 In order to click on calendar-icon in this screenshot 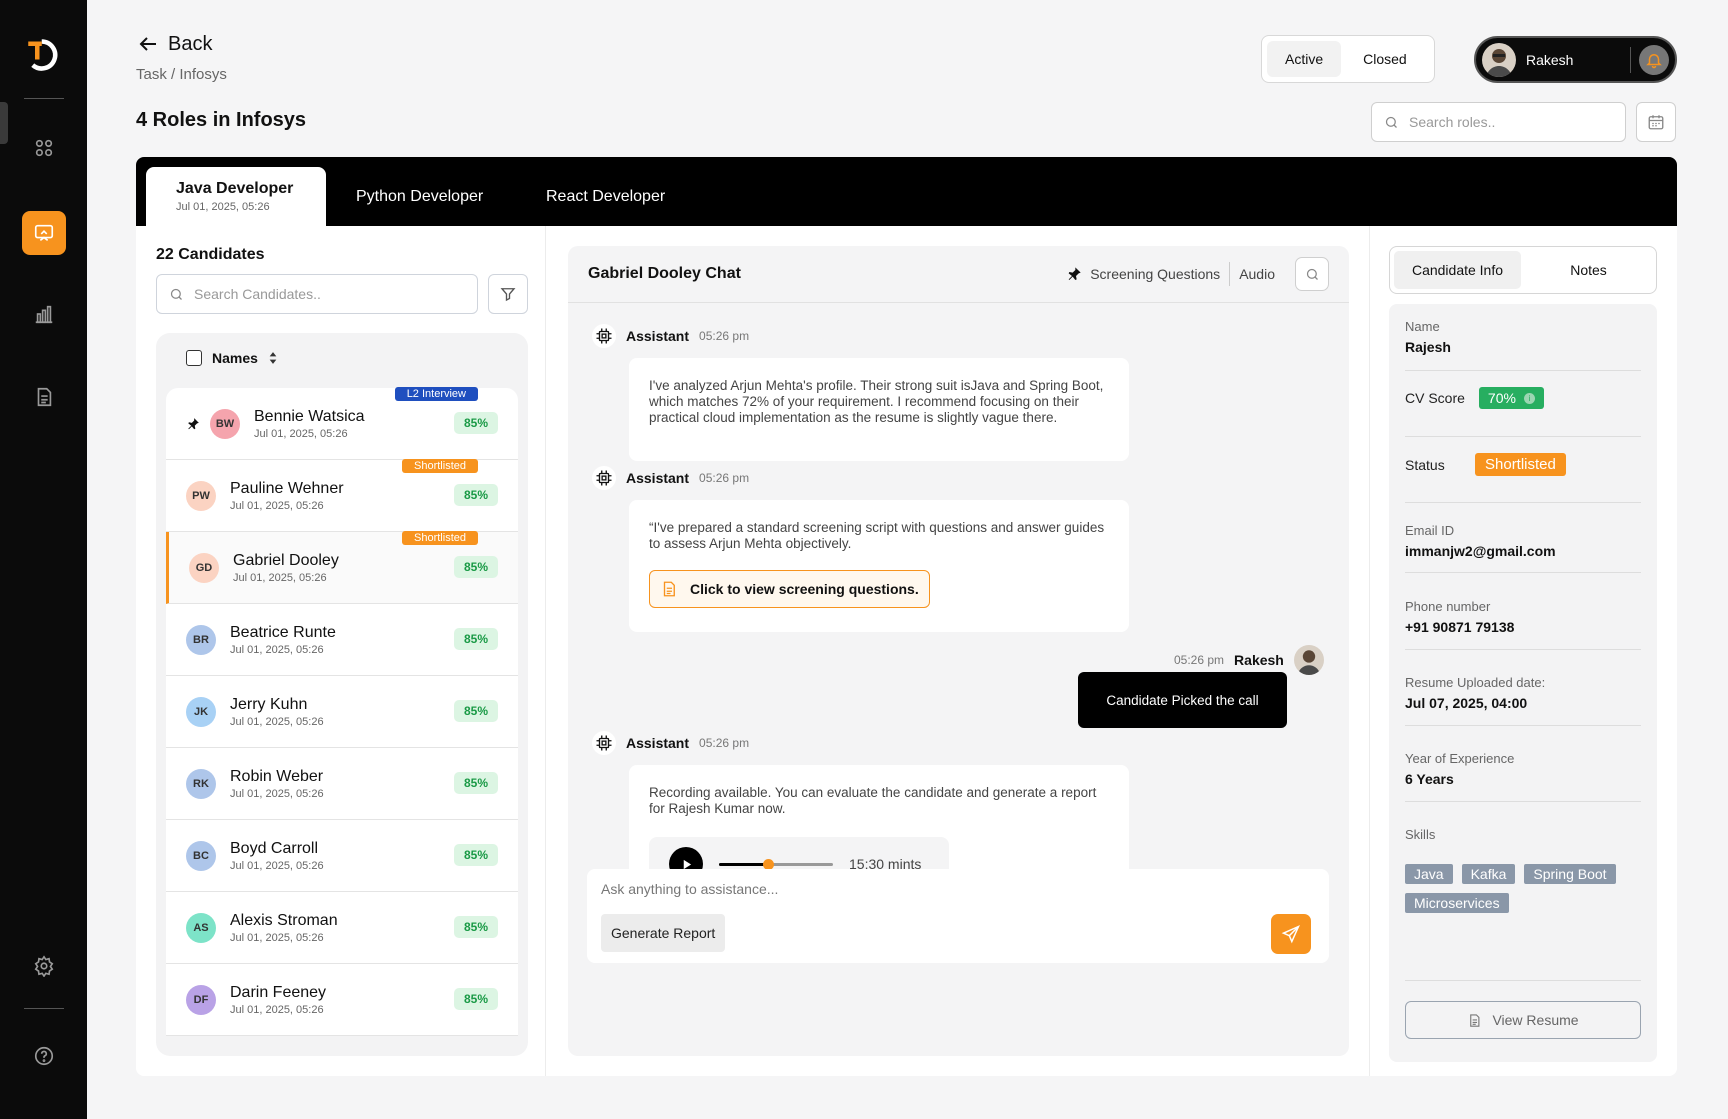, I will do `click(1656, 122)`.